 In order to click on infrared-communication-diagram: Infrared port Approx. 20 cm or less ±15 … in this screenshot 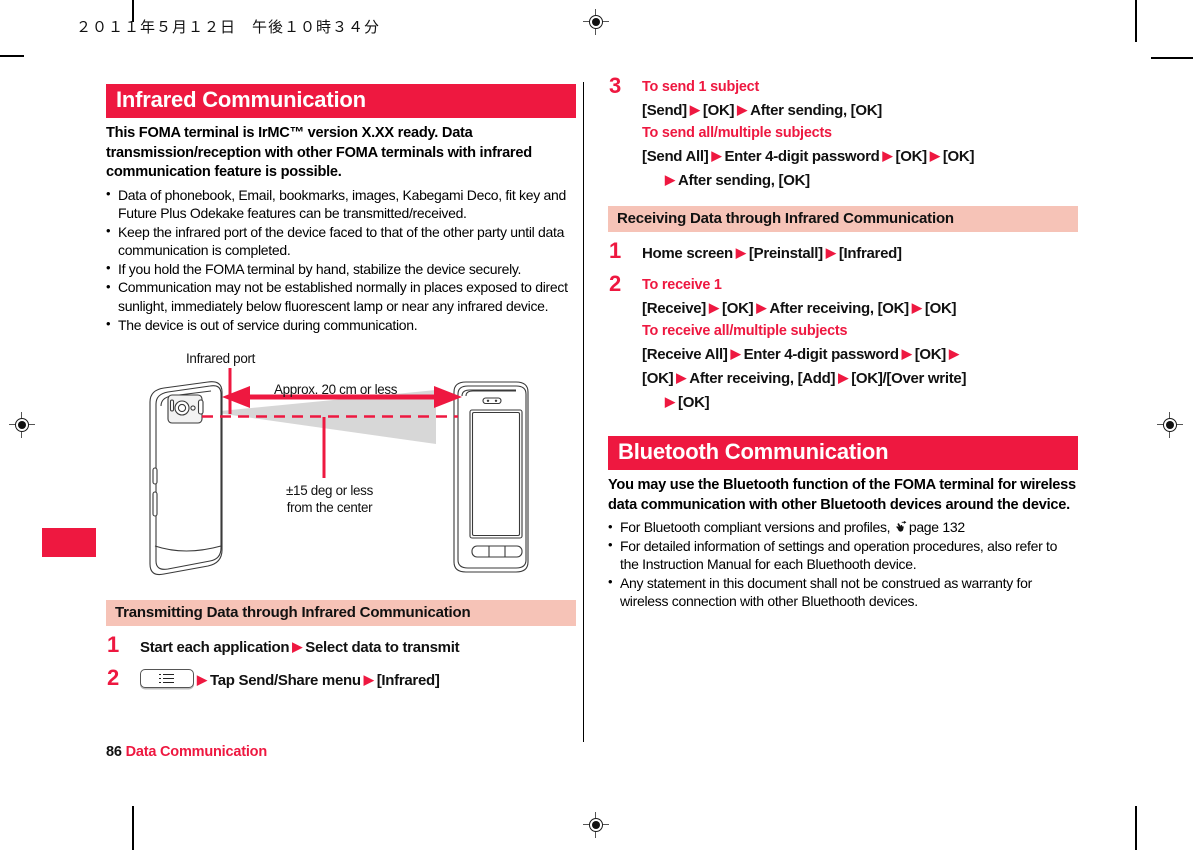, I will do `click(341, 475)`.